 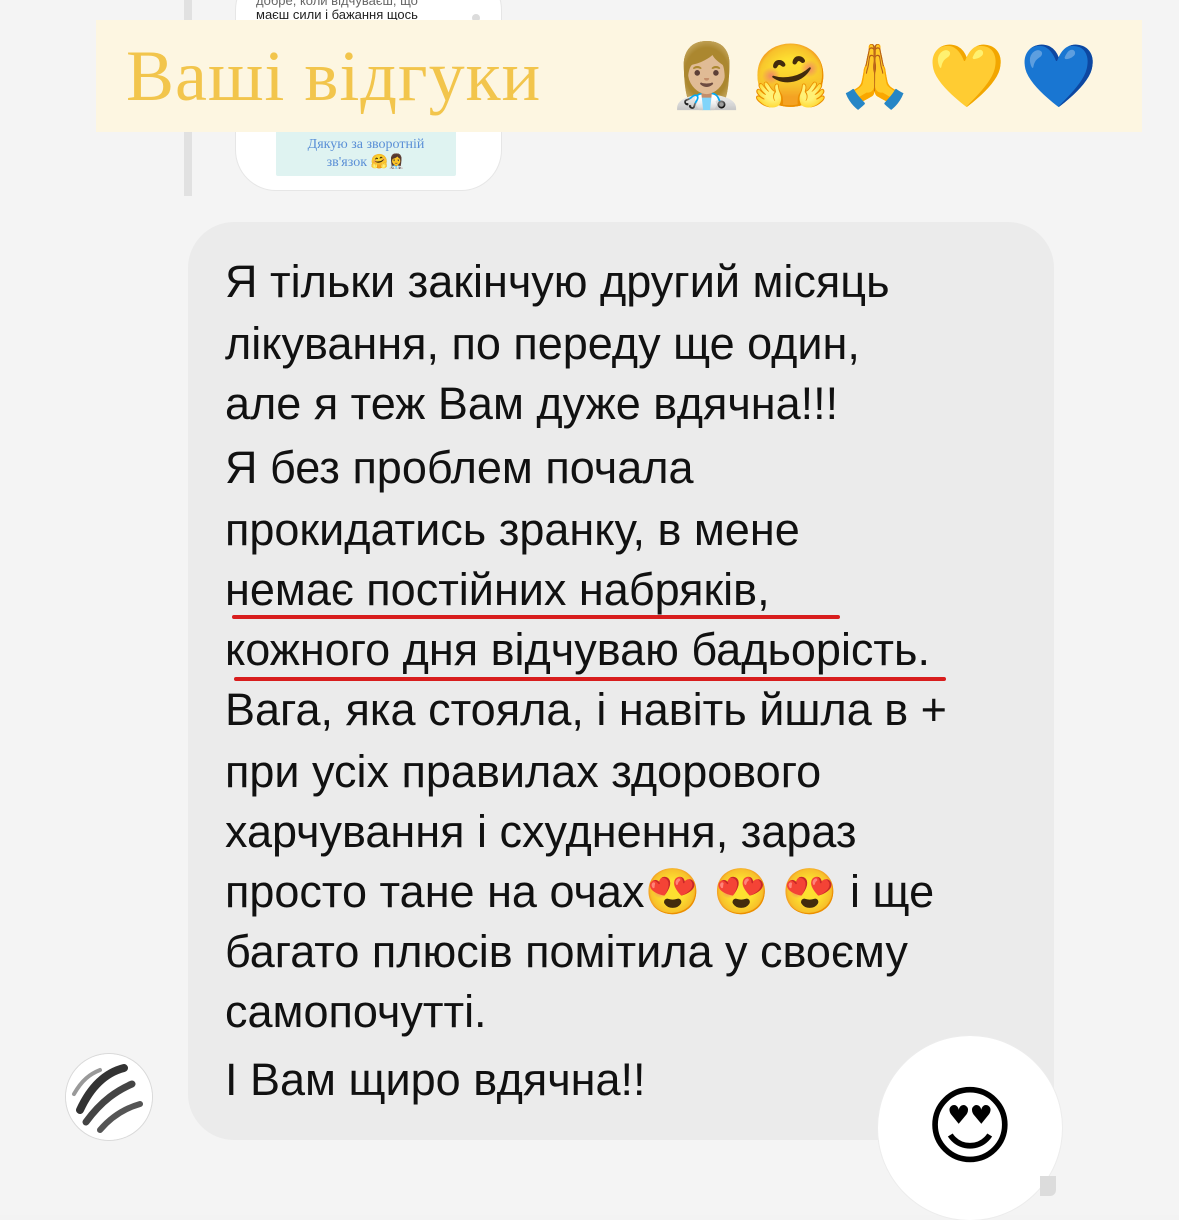 I want to click on message-line: просто тане на очах😍 😍 😍 і ще, so click(x=580, y=891).